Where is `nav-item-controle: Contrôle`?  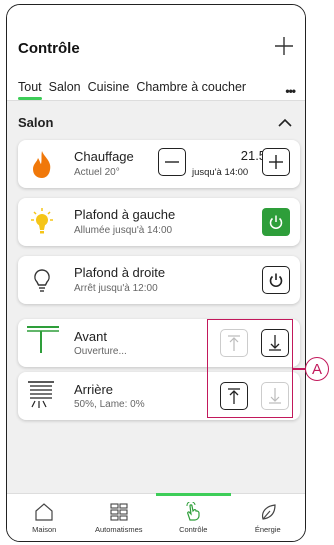
nav-item-controle: Contrôle is located at coordinates (193, 517).